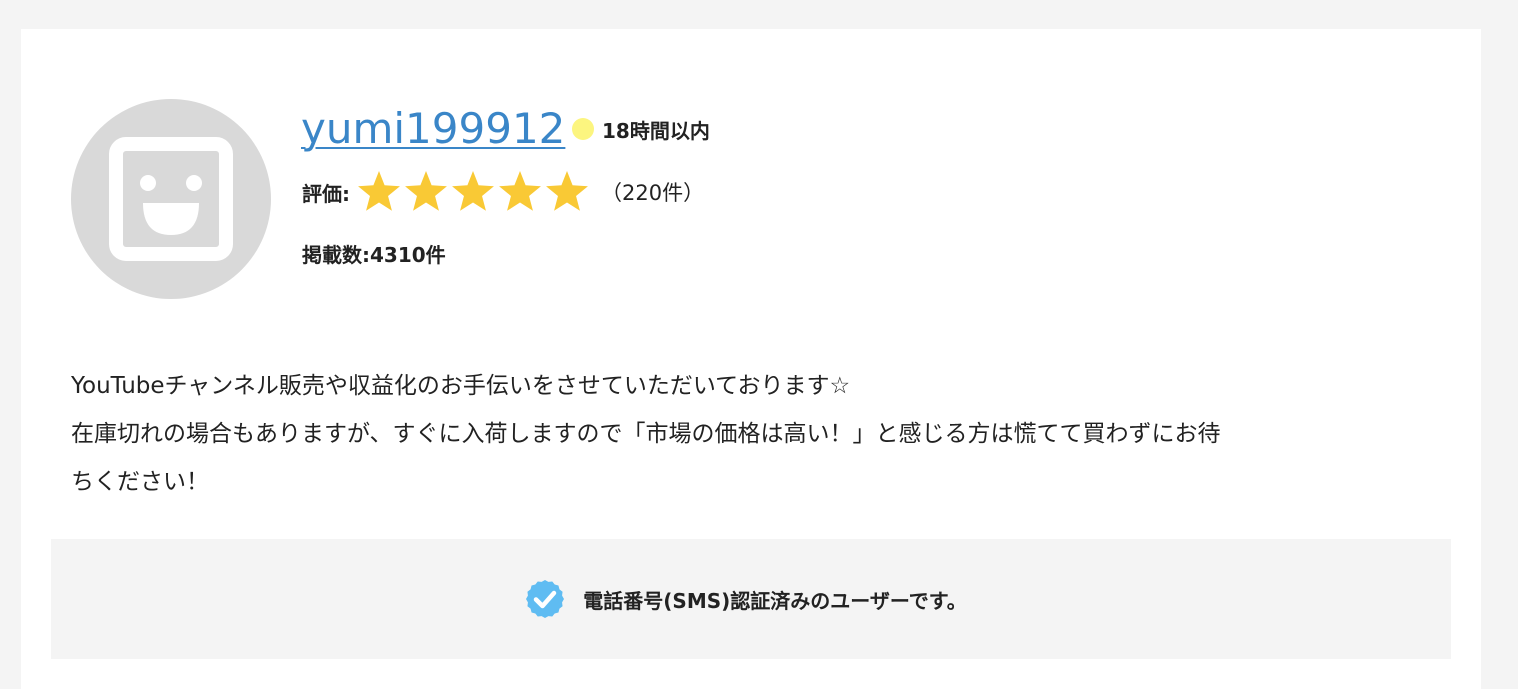 The width and height of the screenshot is (1518, 689). I want to click on status-text: 18時間以内, so click(656, 130).